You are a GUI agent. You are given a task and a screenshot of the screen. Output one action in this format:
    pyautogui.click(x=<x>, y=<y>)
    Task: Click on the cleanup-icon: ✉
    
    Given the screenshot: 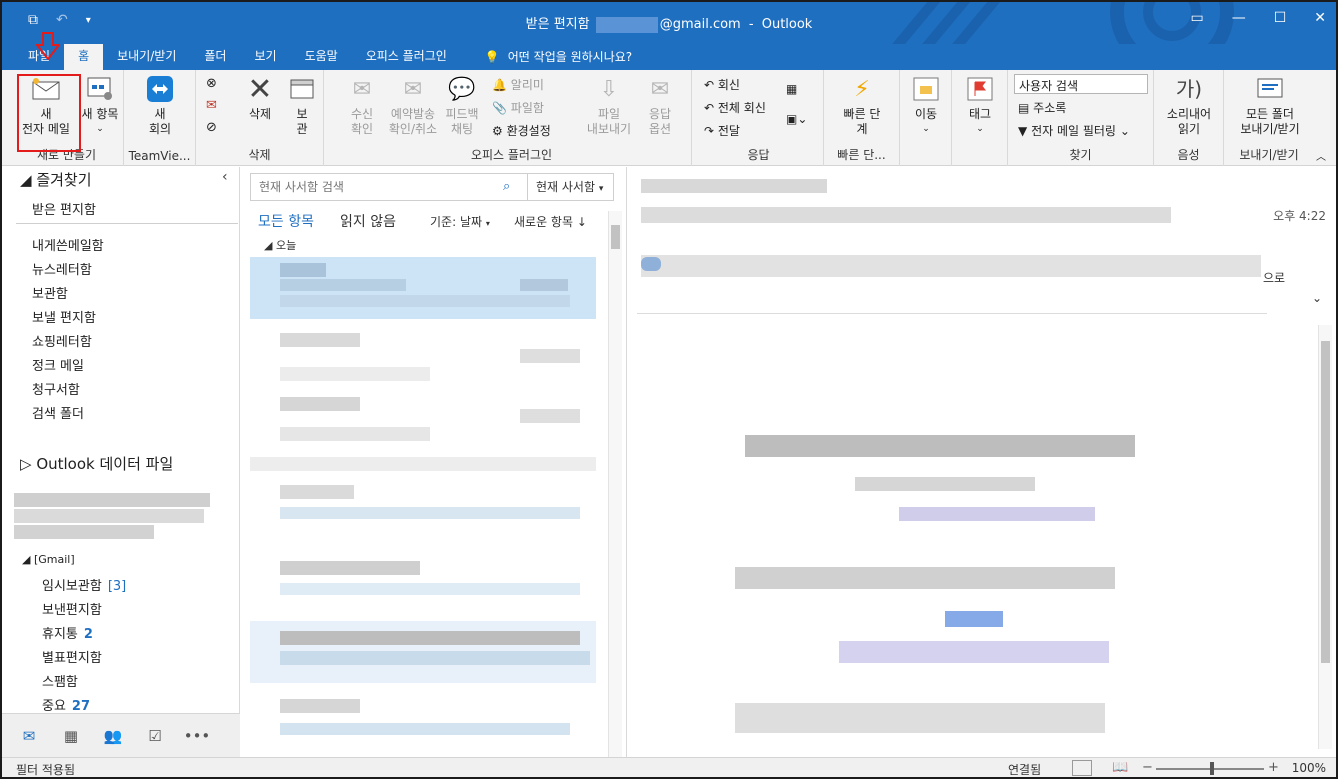 What is the action you would take?
    pyautogui.click(x=211, y=105)
    